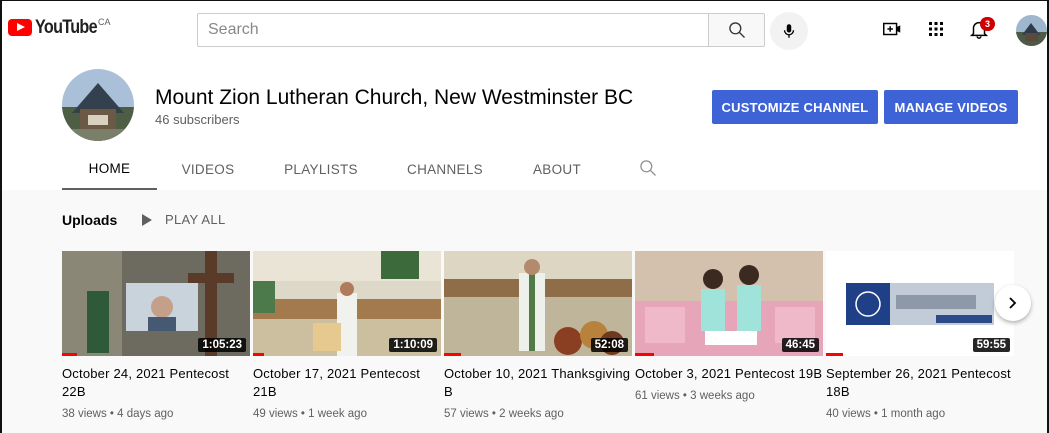 The image size is (1049, 433). What do you see at coordinates (195, 219) in the screenshot?
I see `play-all-label: PLAY ALL` at bounding box center [195, 219].